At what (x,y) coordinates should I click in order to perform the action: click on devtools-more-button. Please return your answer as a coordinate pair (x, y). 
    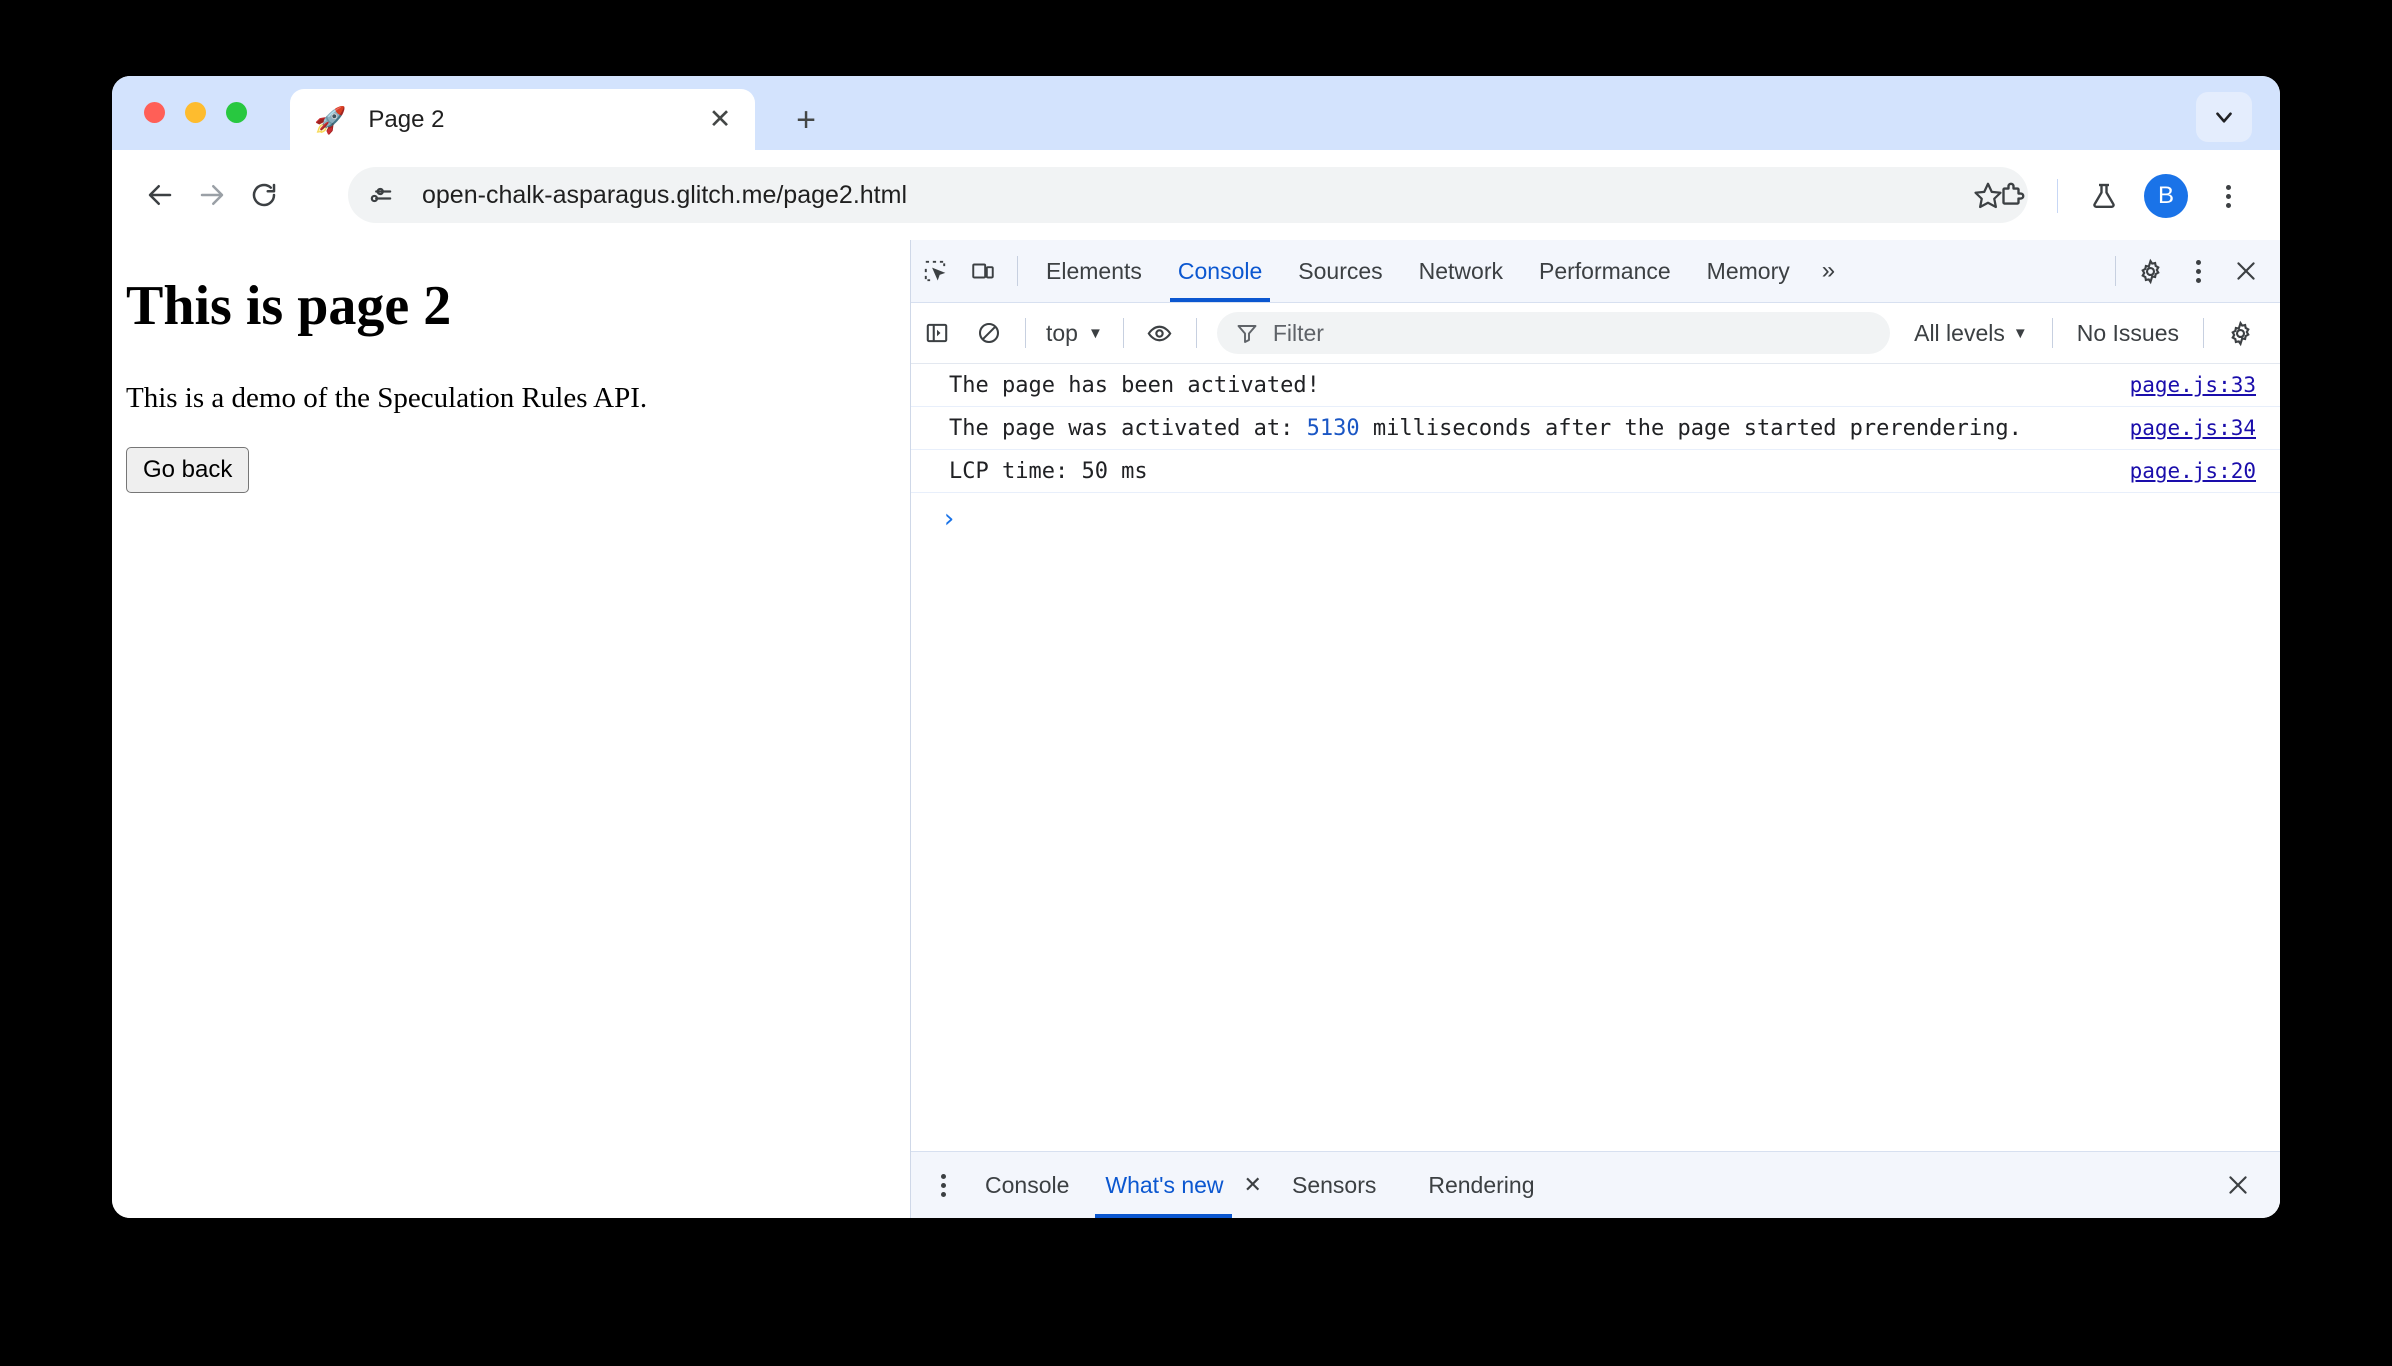
    Looking at the image, I should click on (2198, 271).